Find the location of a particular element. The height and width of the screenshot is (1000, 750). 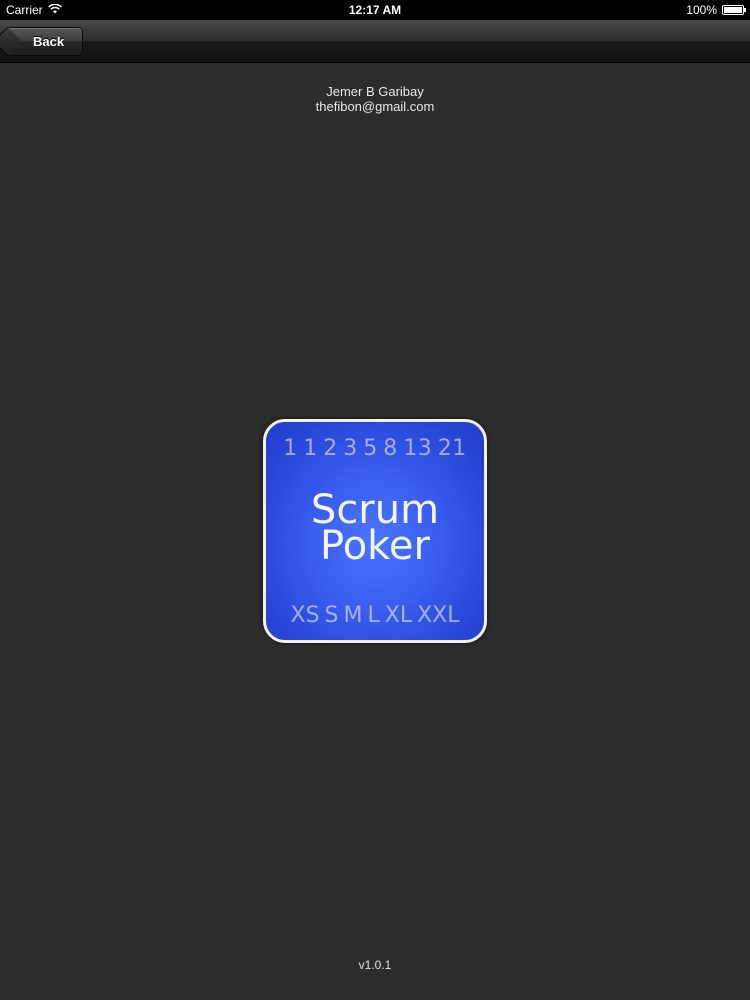

app-title: Scrum Poker is located at coordinates (375, 529).